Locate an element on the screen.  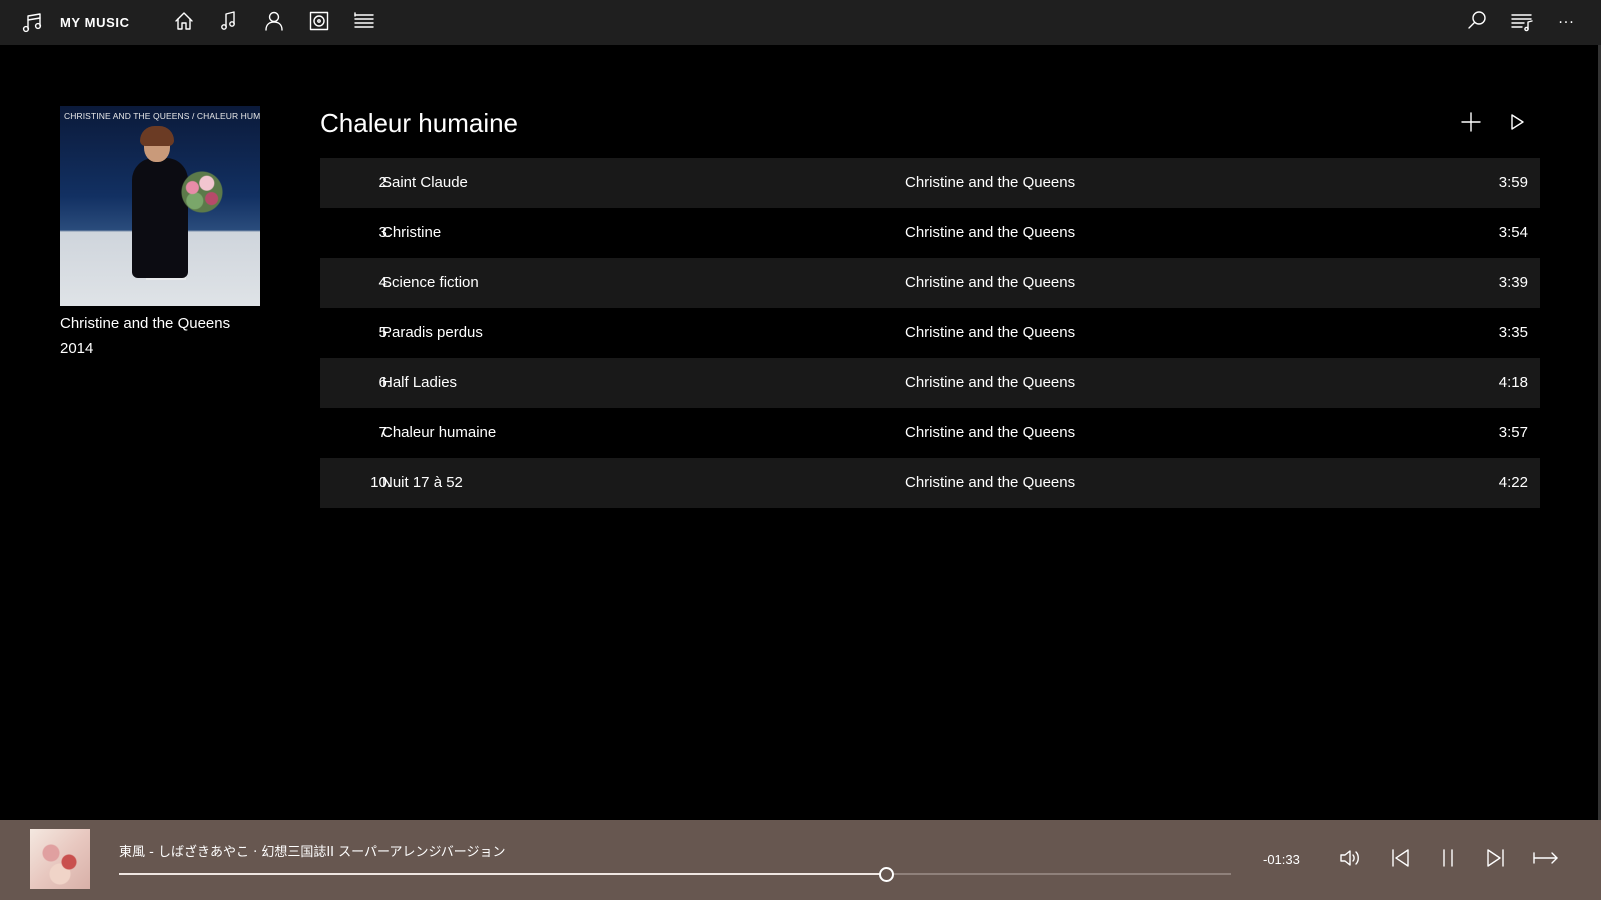
cover-flowers is located at coordinates (202, 192).